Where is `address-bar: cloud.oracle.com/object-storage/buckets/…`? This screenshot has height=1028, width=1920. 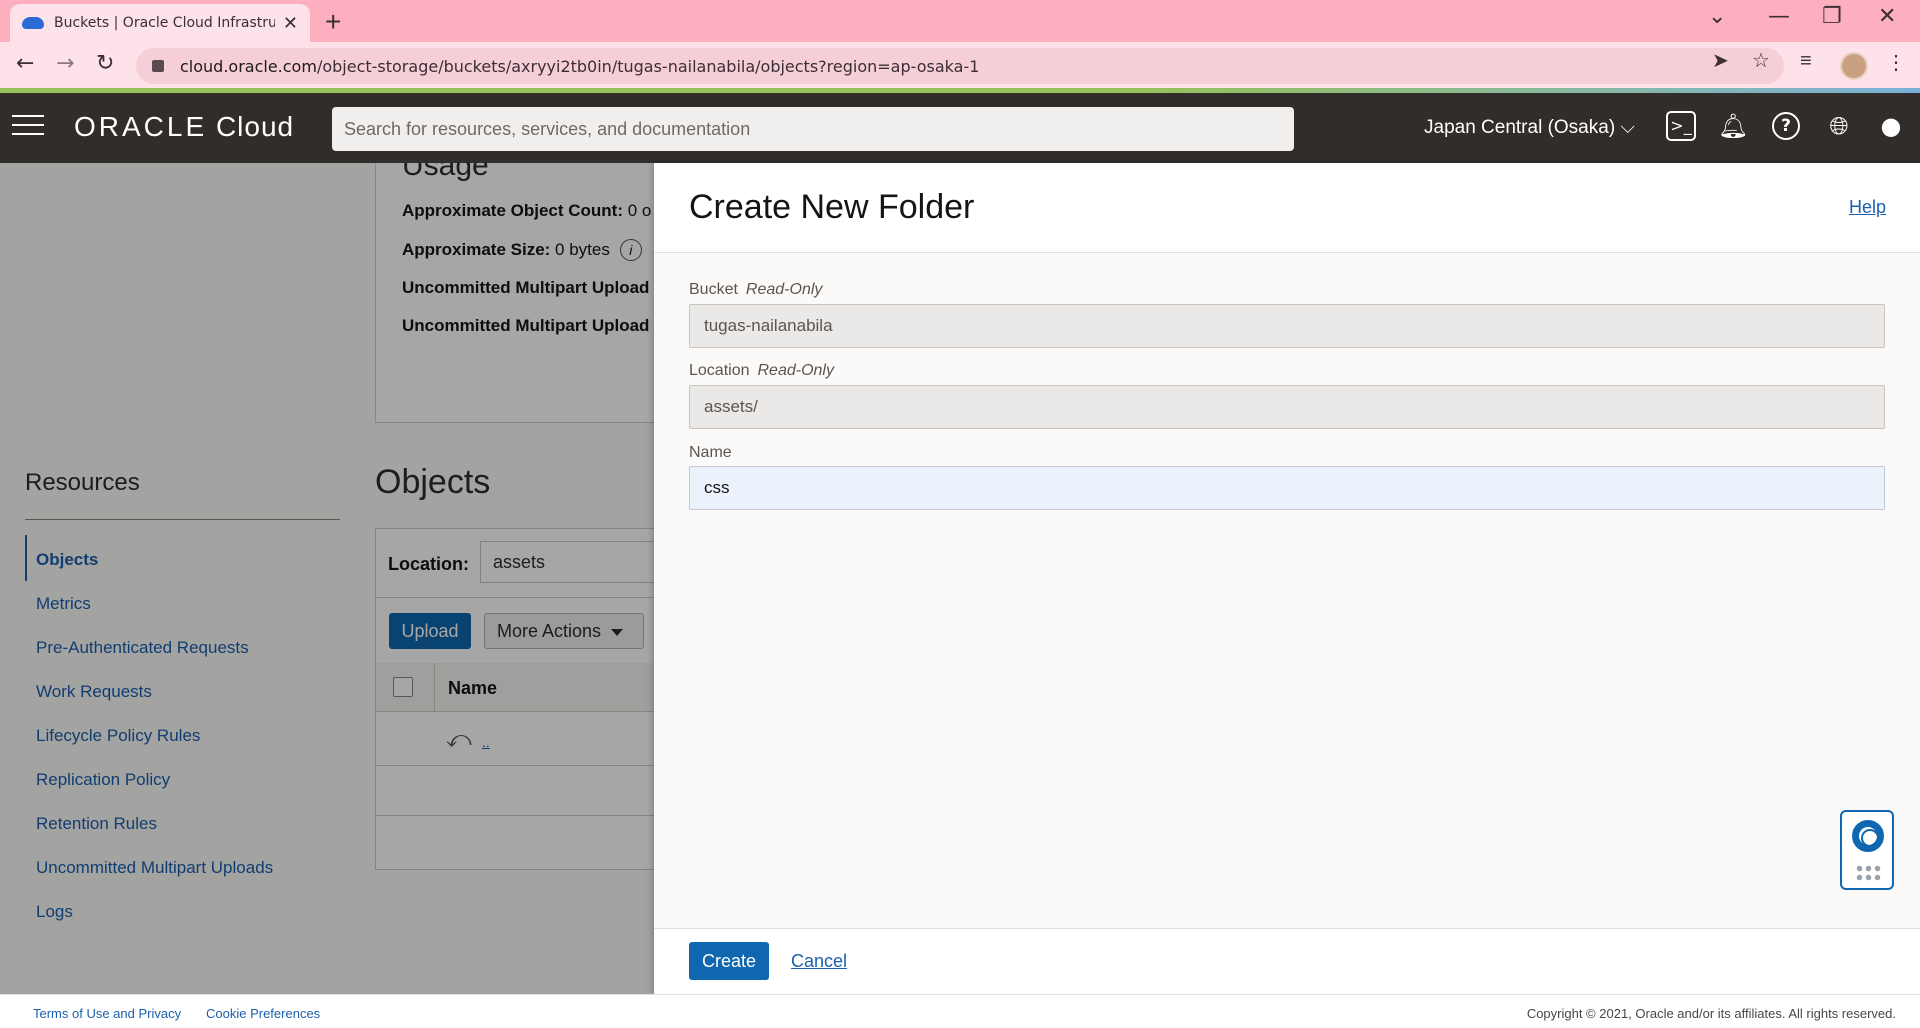 address-bar: cloud.oracle.com/object-storage/buckets/… is located at coordinates (960, 66).